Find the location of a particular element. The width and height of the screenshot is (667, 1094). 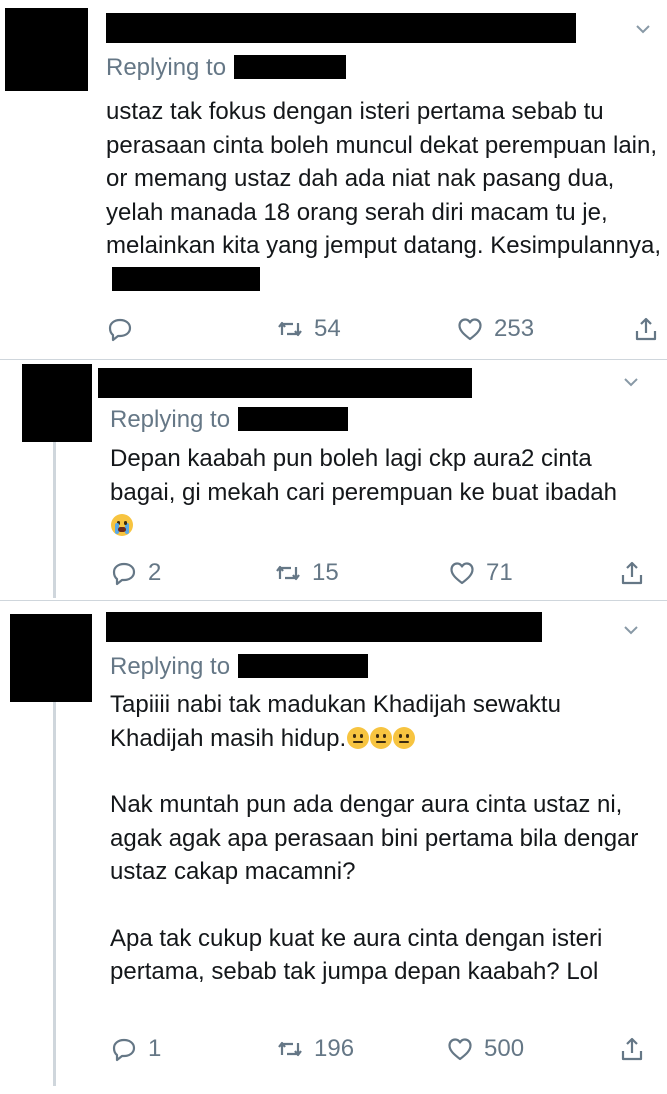

like-button: 500 is located at coordinates (485, 1049).